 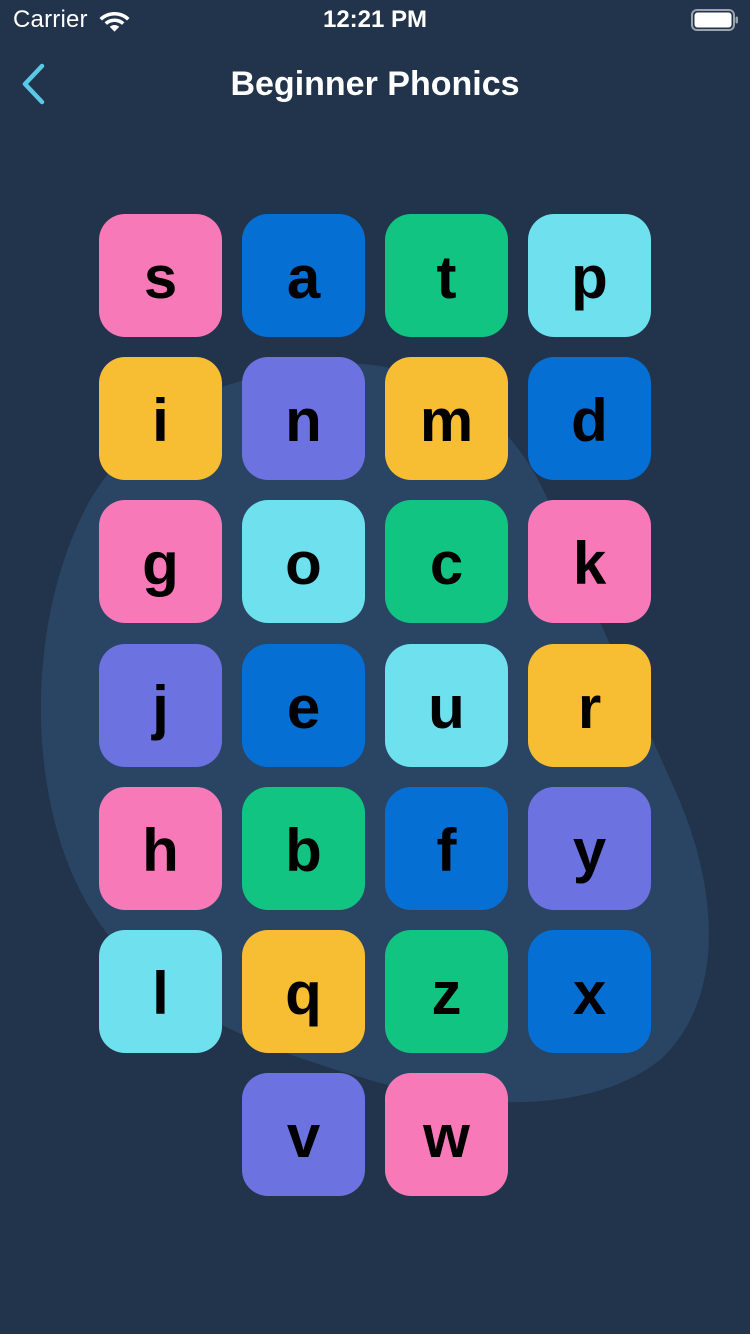 I want to click on letter-label: g, so click(x=160, y=563).